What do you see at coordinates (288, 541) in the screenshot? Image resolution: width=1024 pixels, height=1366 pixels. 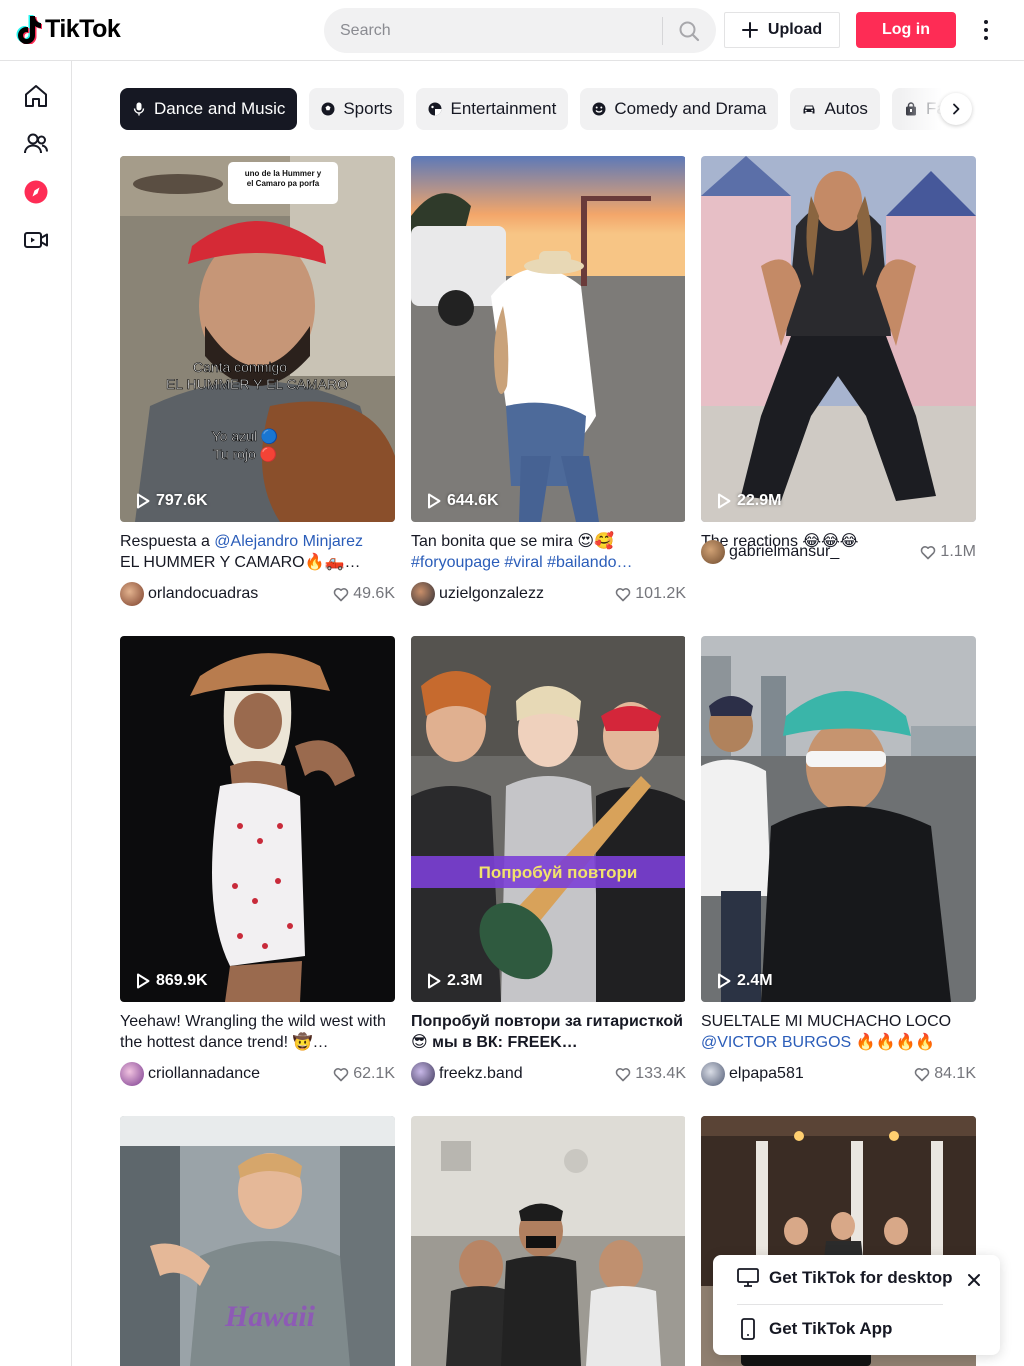 I see `mention-link: @Alejandro Minjarez` at bounding box center [288, 541].